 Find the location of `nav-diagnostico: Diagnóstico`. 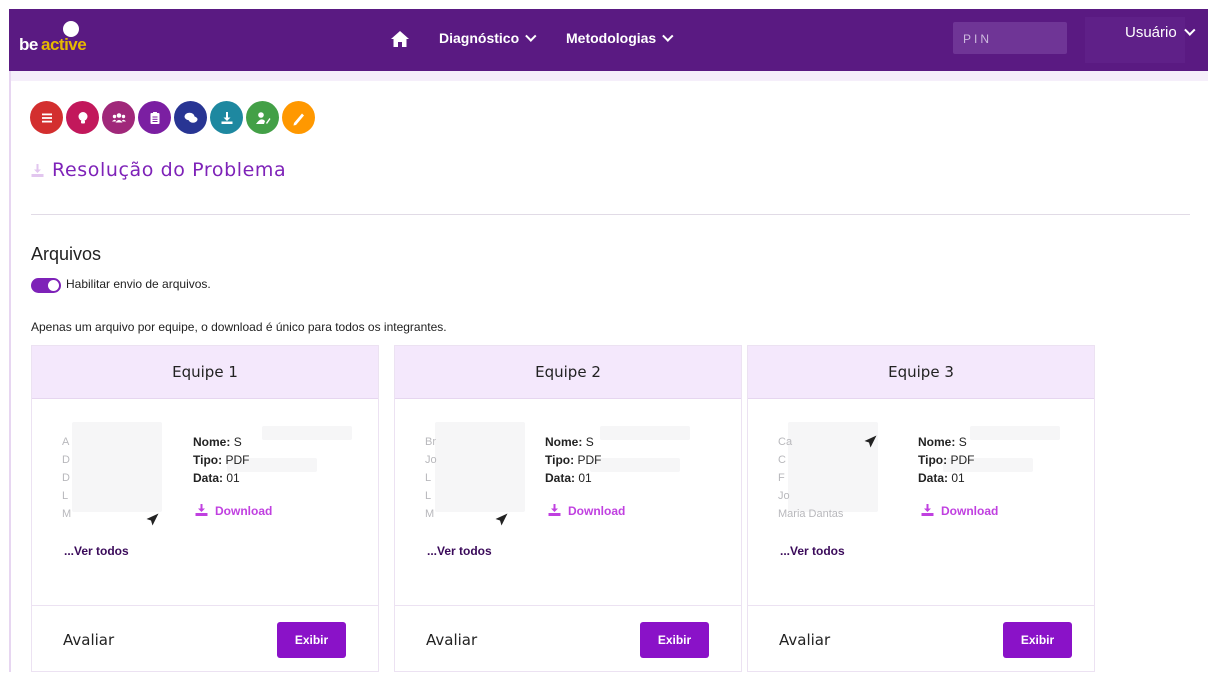

nav-diagnostico: Diagnóstico is located at coordinates (488, 38).